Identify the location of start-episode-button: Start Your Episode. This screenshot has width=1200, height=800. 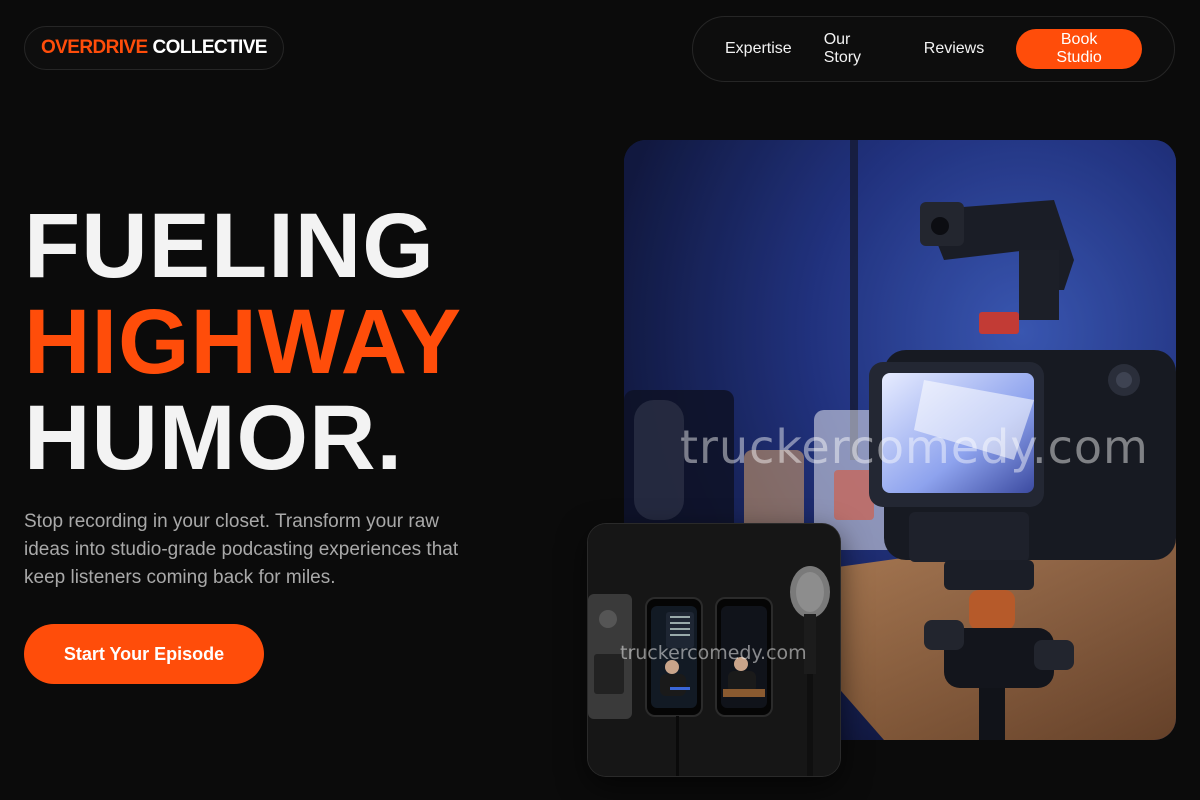
(144, 654).